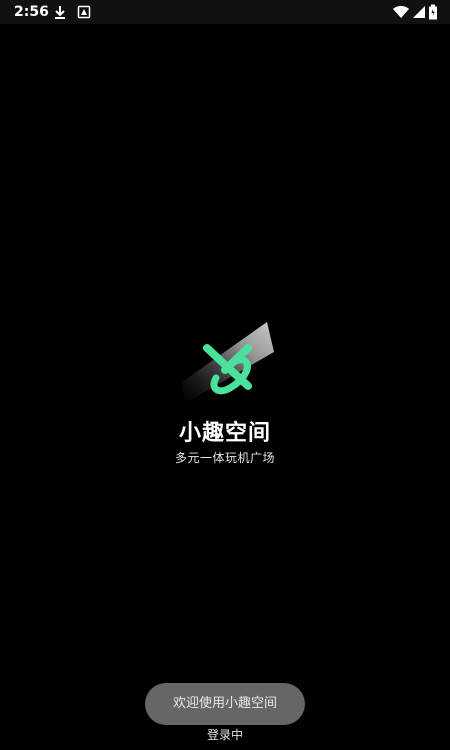 Image resolution: width=450 pixels, height=750 pixels. Describe the element at coordinates (31, 12) in the screenshot. I see `status-time: 2:56` at that location.